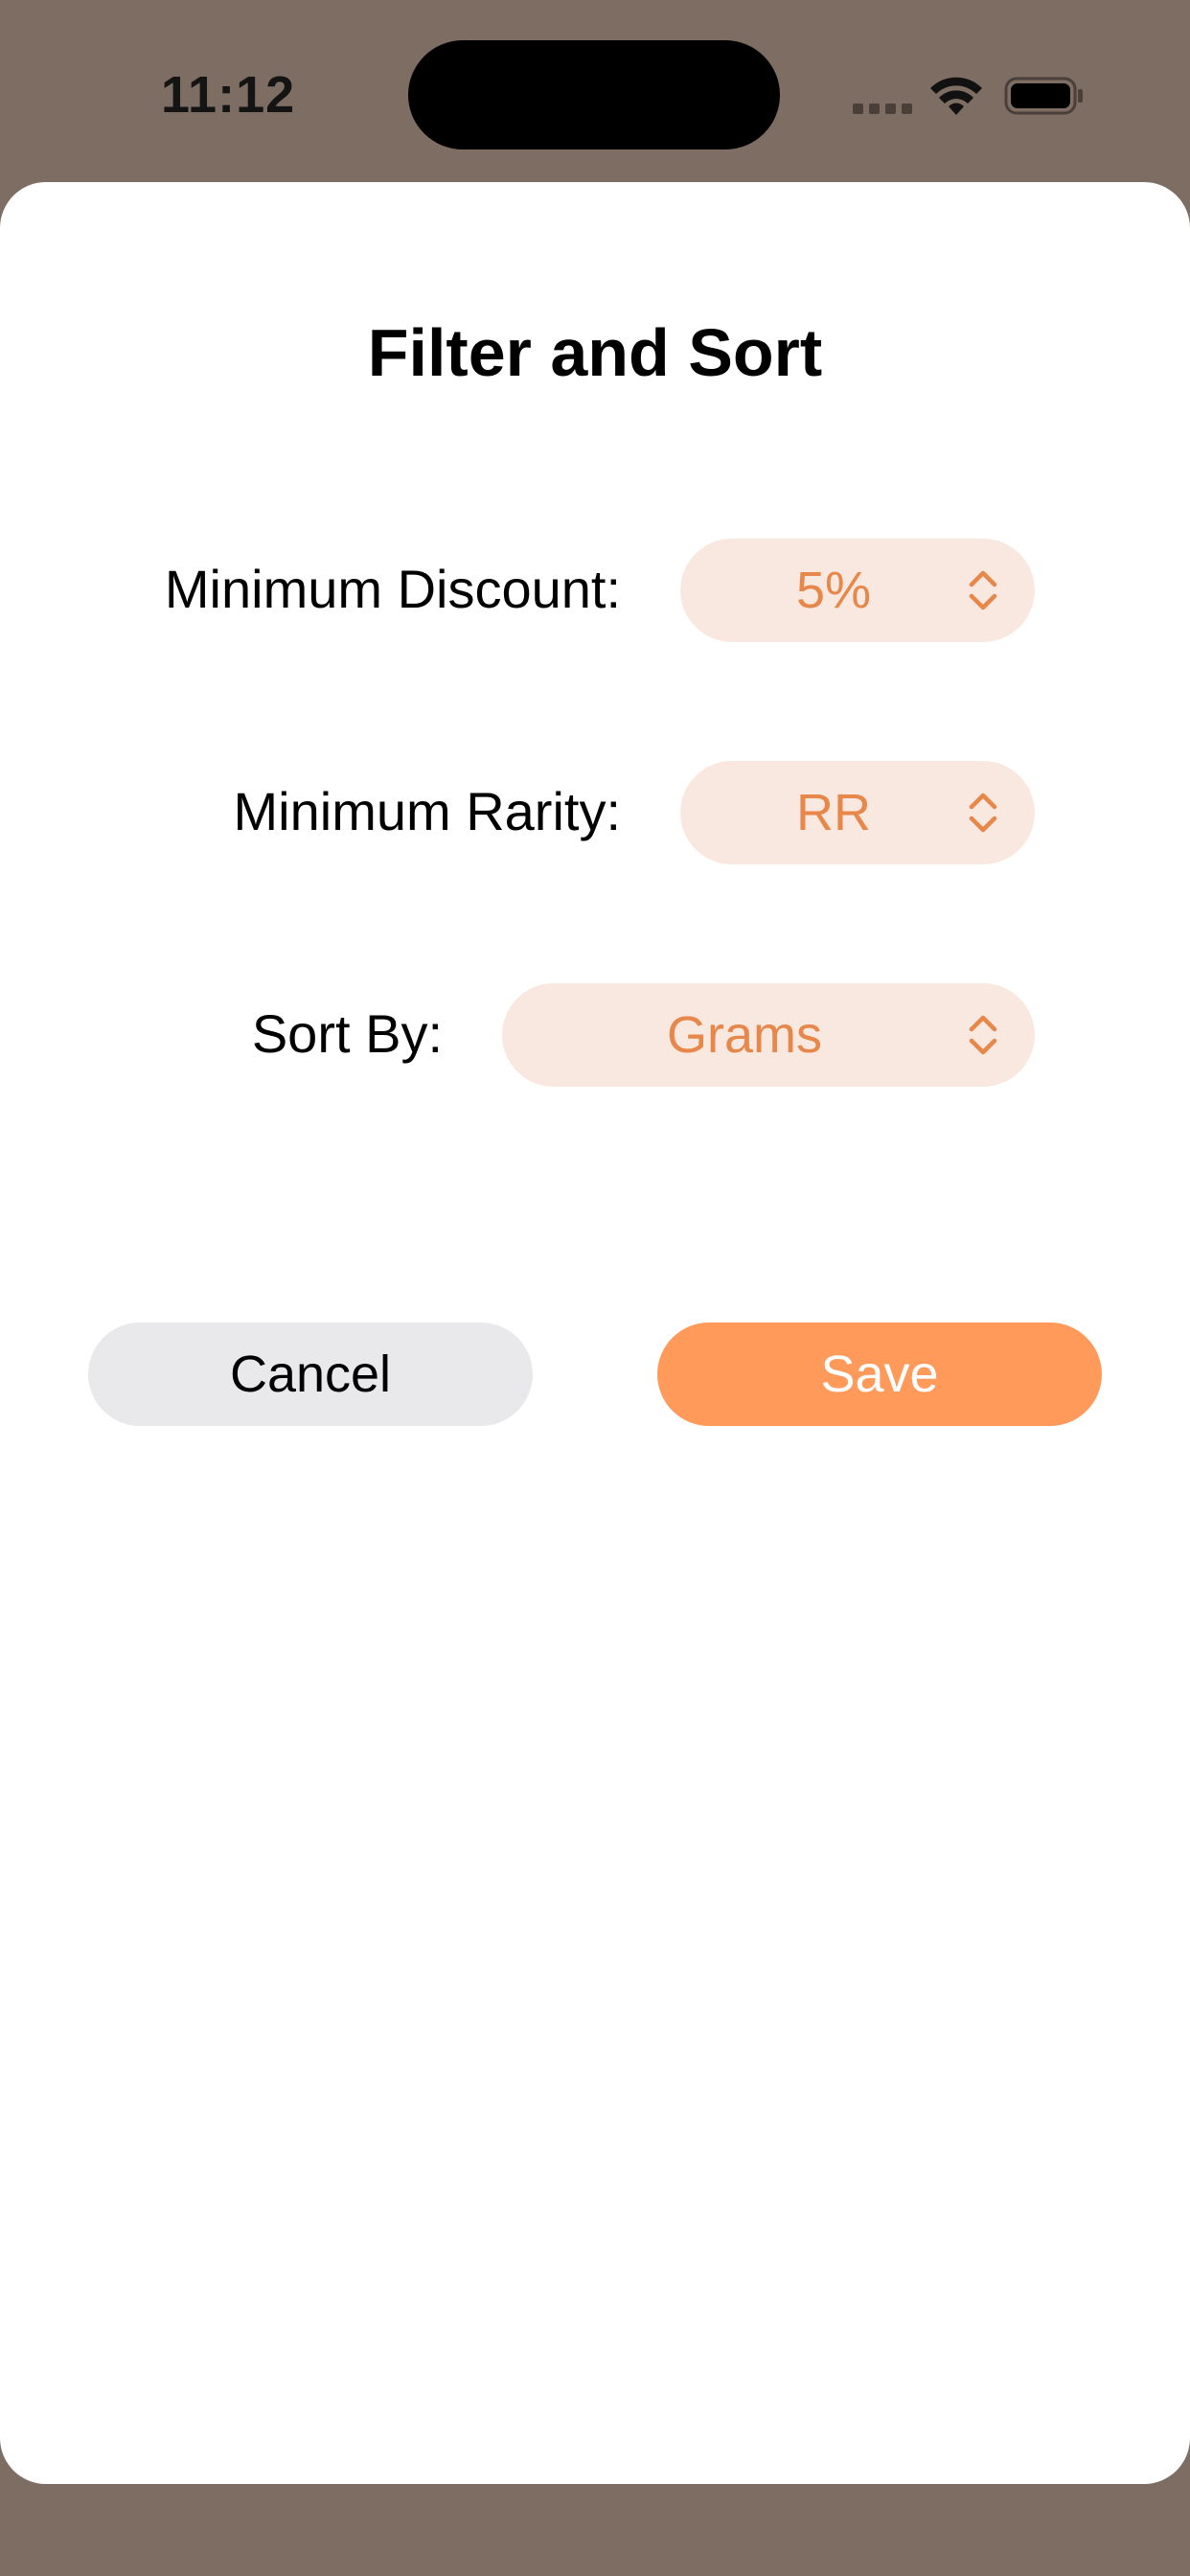  I want to click on minimum-rarity-label: Minimum Rarity:, so click(427, 811).